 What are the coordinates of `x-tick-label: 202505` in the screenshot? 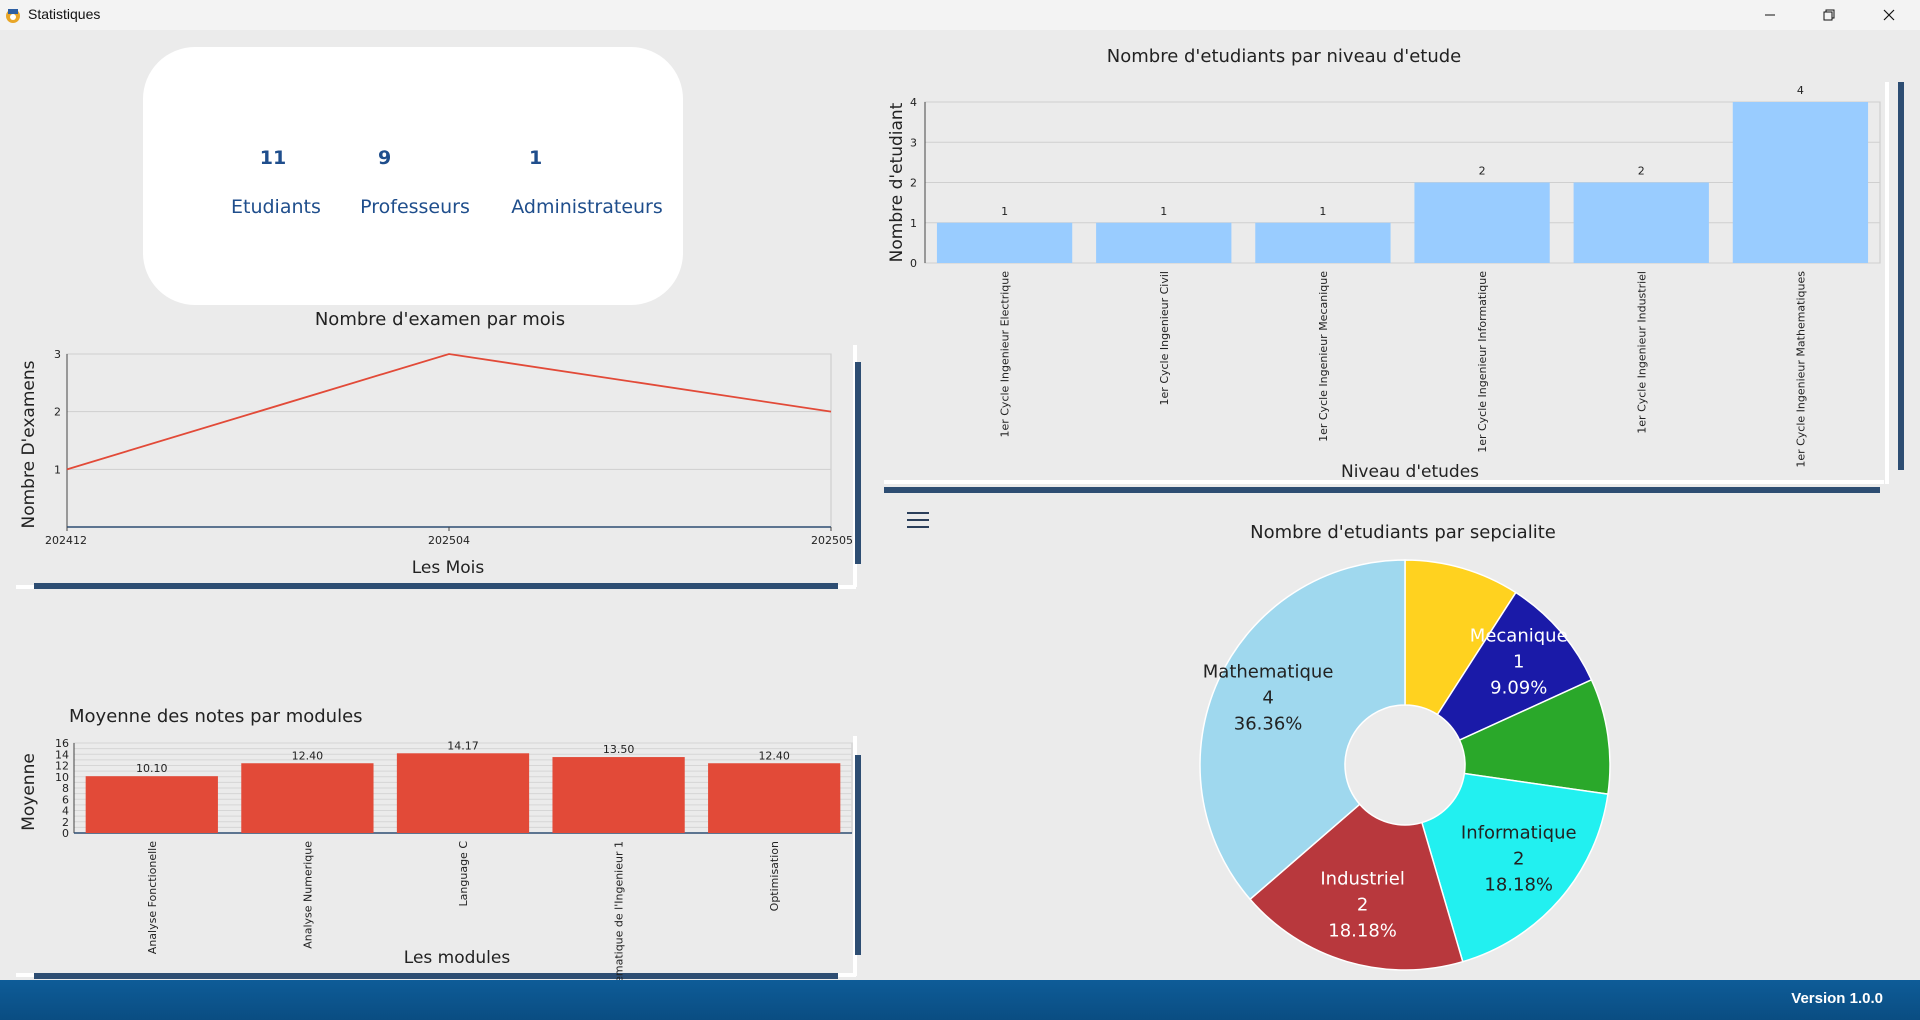 It's located at (832, 540).